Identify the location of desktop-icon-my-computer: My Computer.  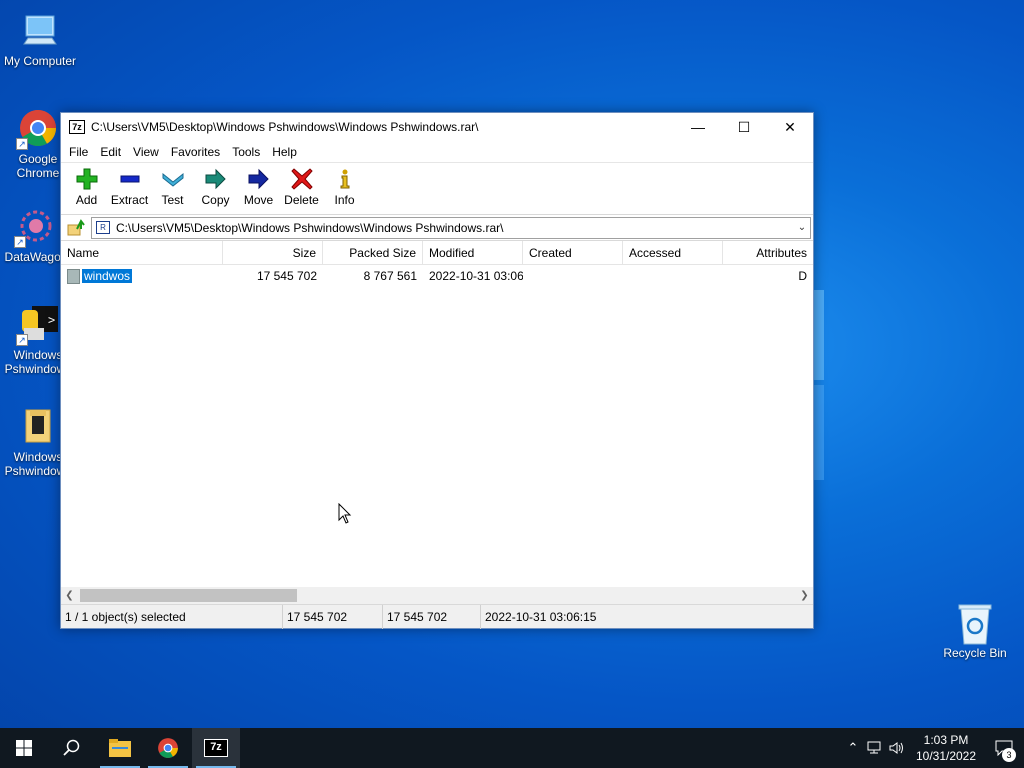
(40, 39).